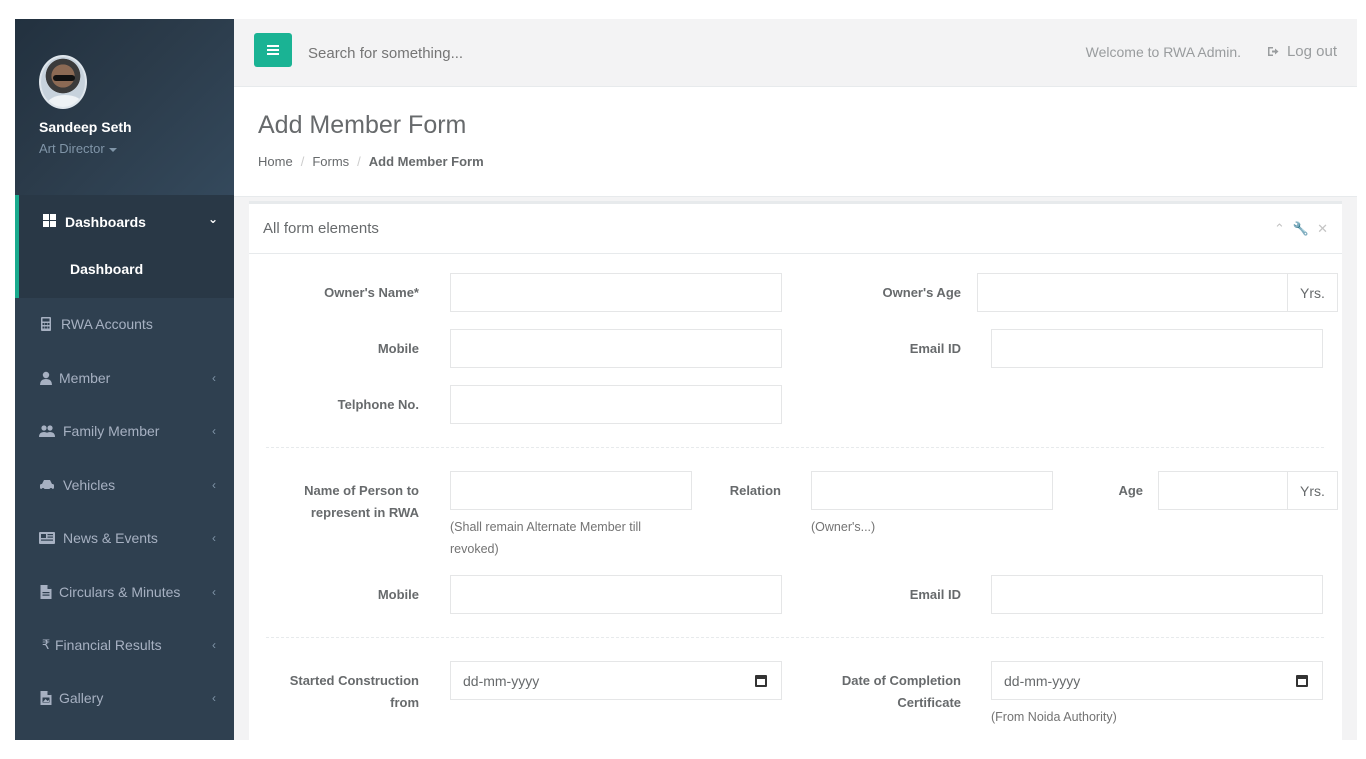  What do you see at coordinates (89, 485) in the screenshot?
I see `sidebar-item-label: Vehicles` at bounding box center [89, 485].